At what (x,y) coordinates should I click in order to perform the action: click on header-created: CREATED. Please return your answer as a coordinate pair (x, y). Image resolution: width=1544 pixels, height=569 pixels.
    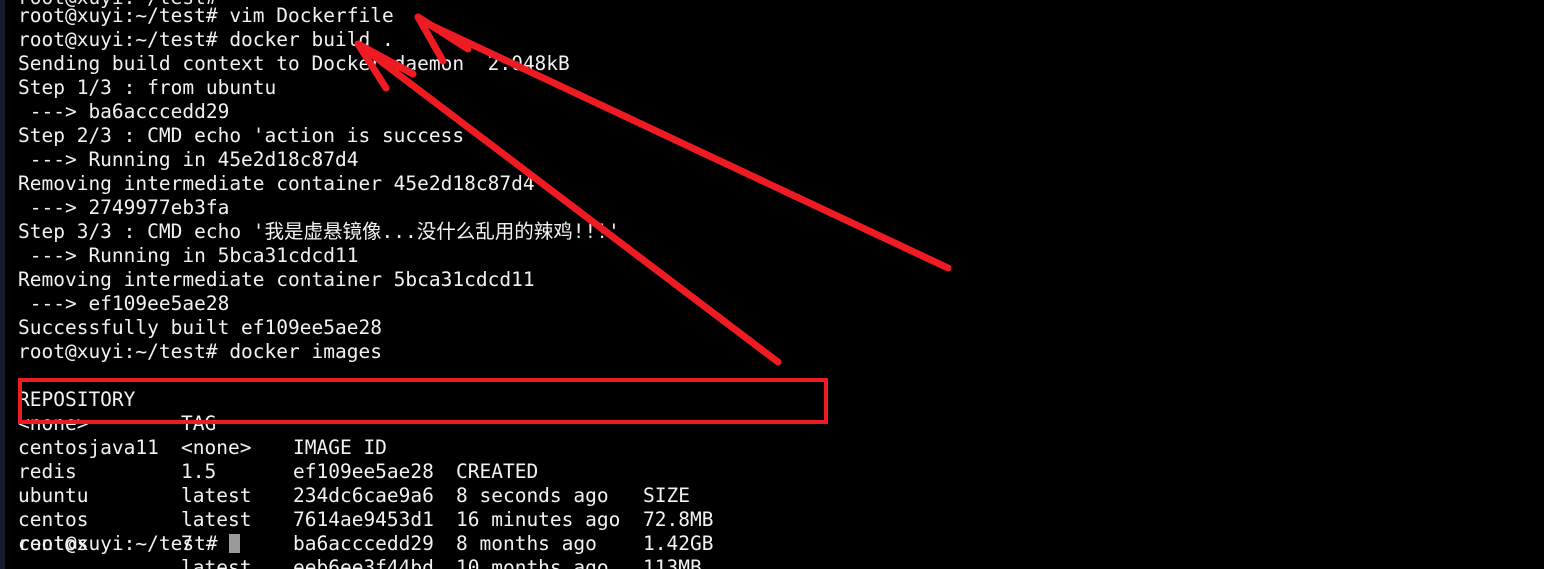
    Looking at the image, I should click on (497, 471).